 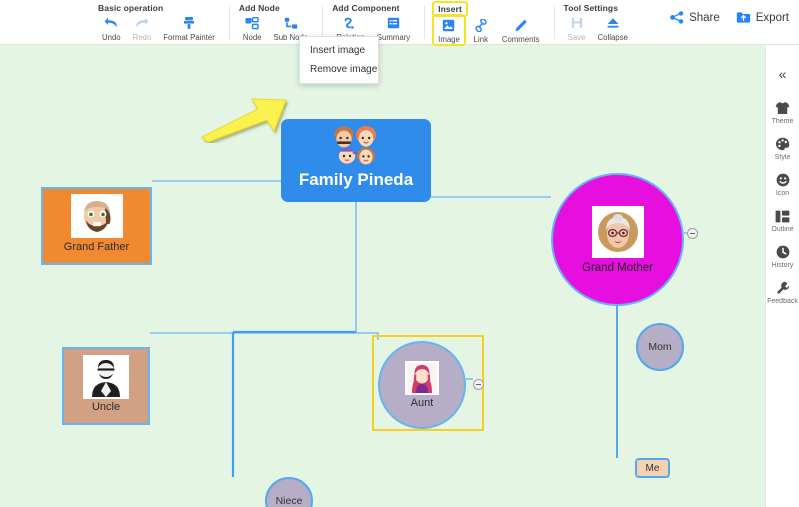 I want to click on collapse-icon, so click(x=613, y=23).